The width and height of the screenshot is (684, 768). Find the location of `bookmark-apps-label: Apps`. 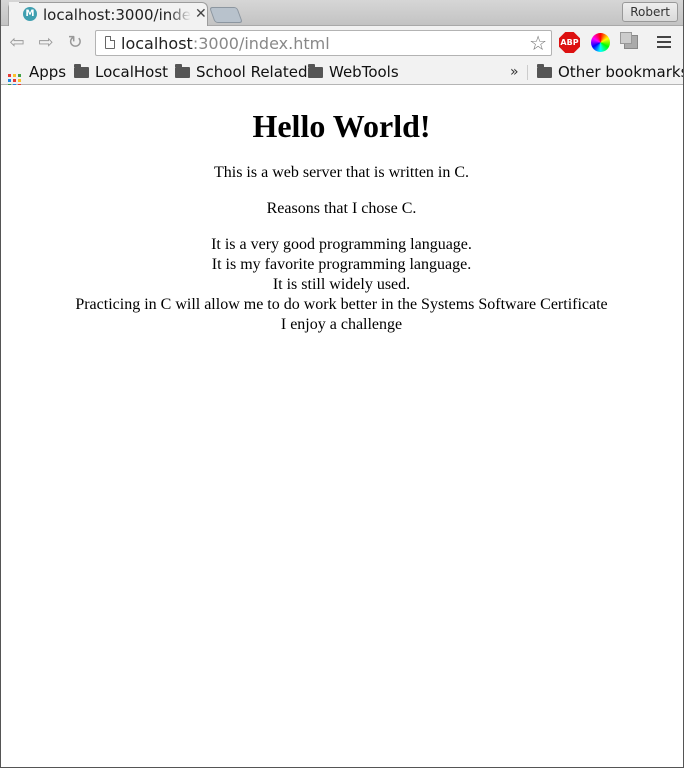

bookmark-apps-label: Apps is located at coordinates (48, 72).